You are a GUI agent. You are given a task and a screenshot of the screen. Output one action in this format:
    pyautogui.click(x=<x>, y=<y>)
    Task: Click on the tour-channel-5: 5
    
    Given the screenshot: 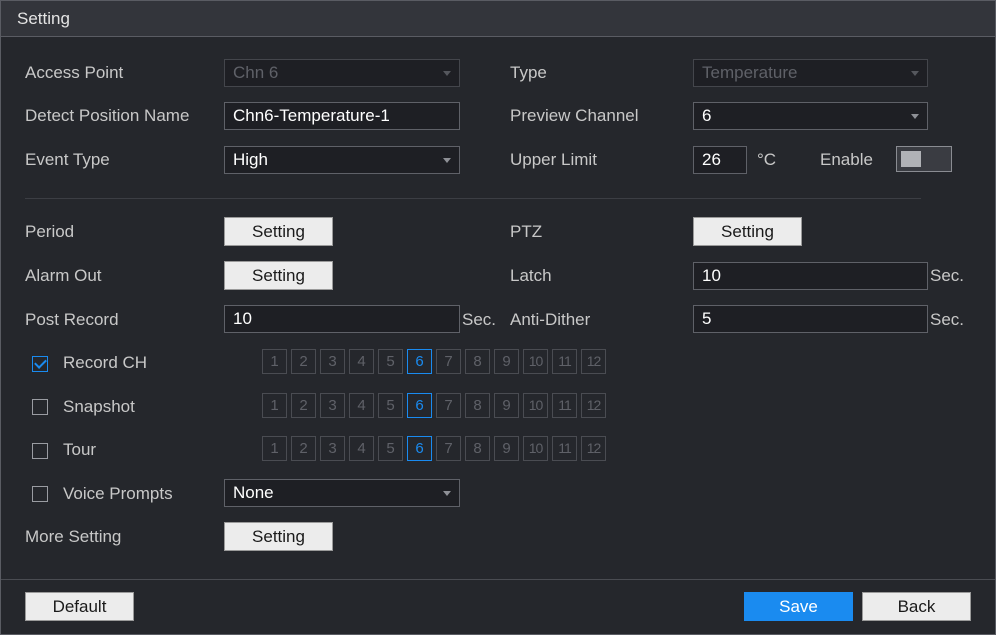 What is the action you would take?
    pyautogui.click(x=390, y=448)
    